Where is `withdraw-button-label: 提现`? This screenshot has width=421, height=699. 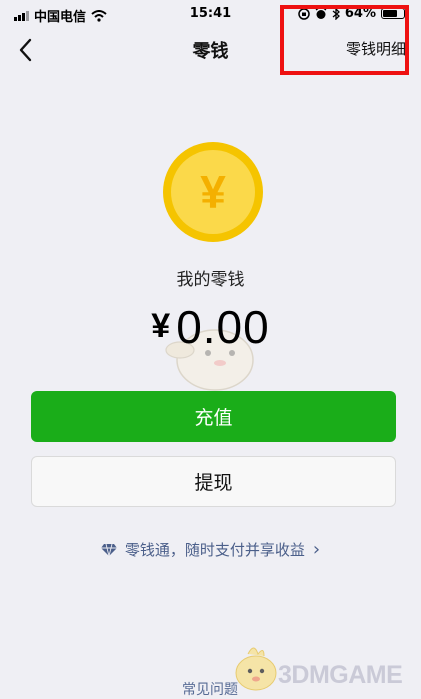 withdraw-button-label: 提现 is located at coordinates (213, 483).